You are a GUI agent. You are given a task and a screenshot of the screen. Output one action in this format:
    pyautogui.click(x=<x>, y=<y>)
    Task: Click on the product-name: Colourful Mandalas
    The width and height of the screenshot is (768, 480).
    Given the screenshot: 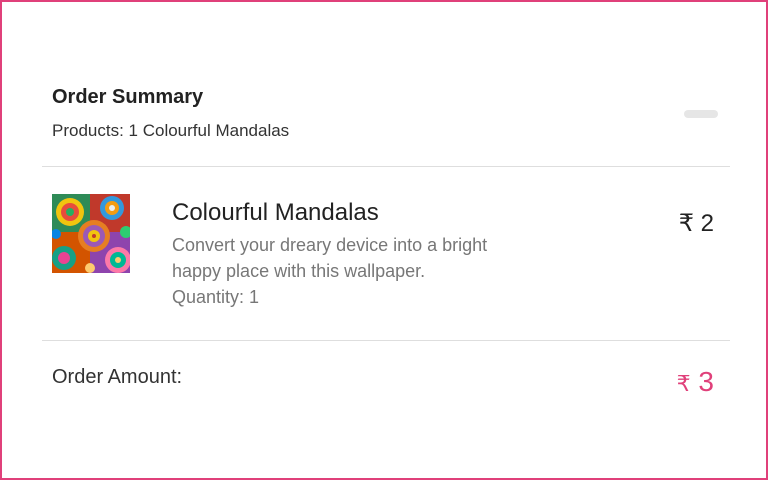 What is the action you would take?
    pyautogui.click(x=275, y=212)
    